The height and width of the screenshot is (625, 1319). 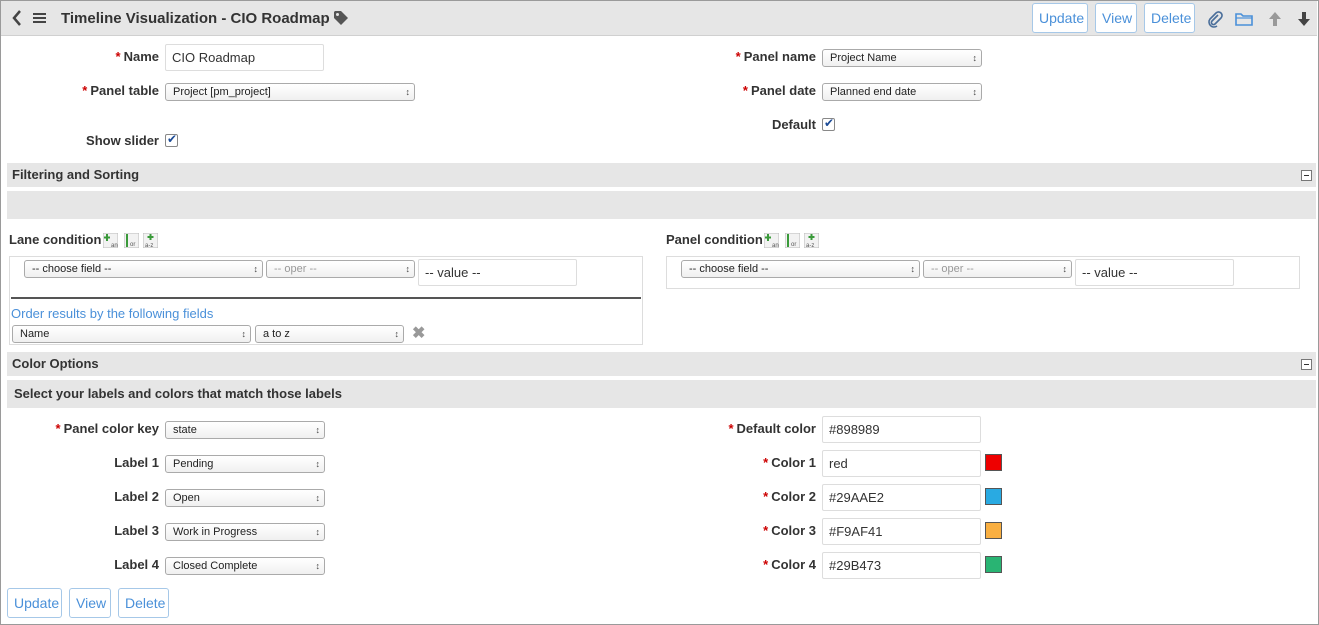 What do you see at coordinates (779, 90) in the screenshot?
I see `panel-date-label: * Panel date` at bounding box center [779, 90].